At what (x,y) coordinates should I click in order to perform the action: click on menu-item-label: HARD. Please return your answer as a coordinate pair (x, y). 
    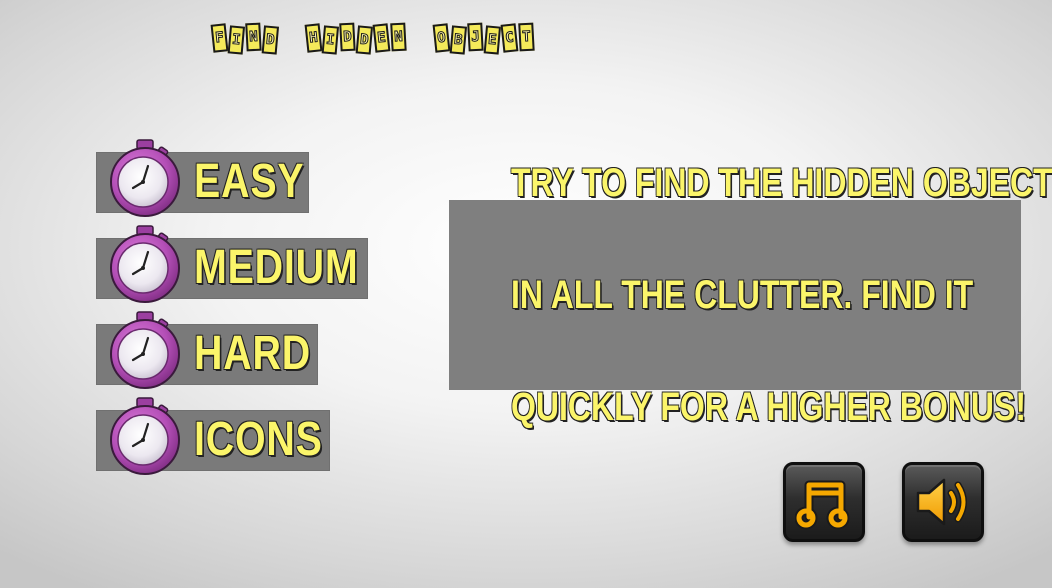
    Looking at the image, I should click on (252, 353).